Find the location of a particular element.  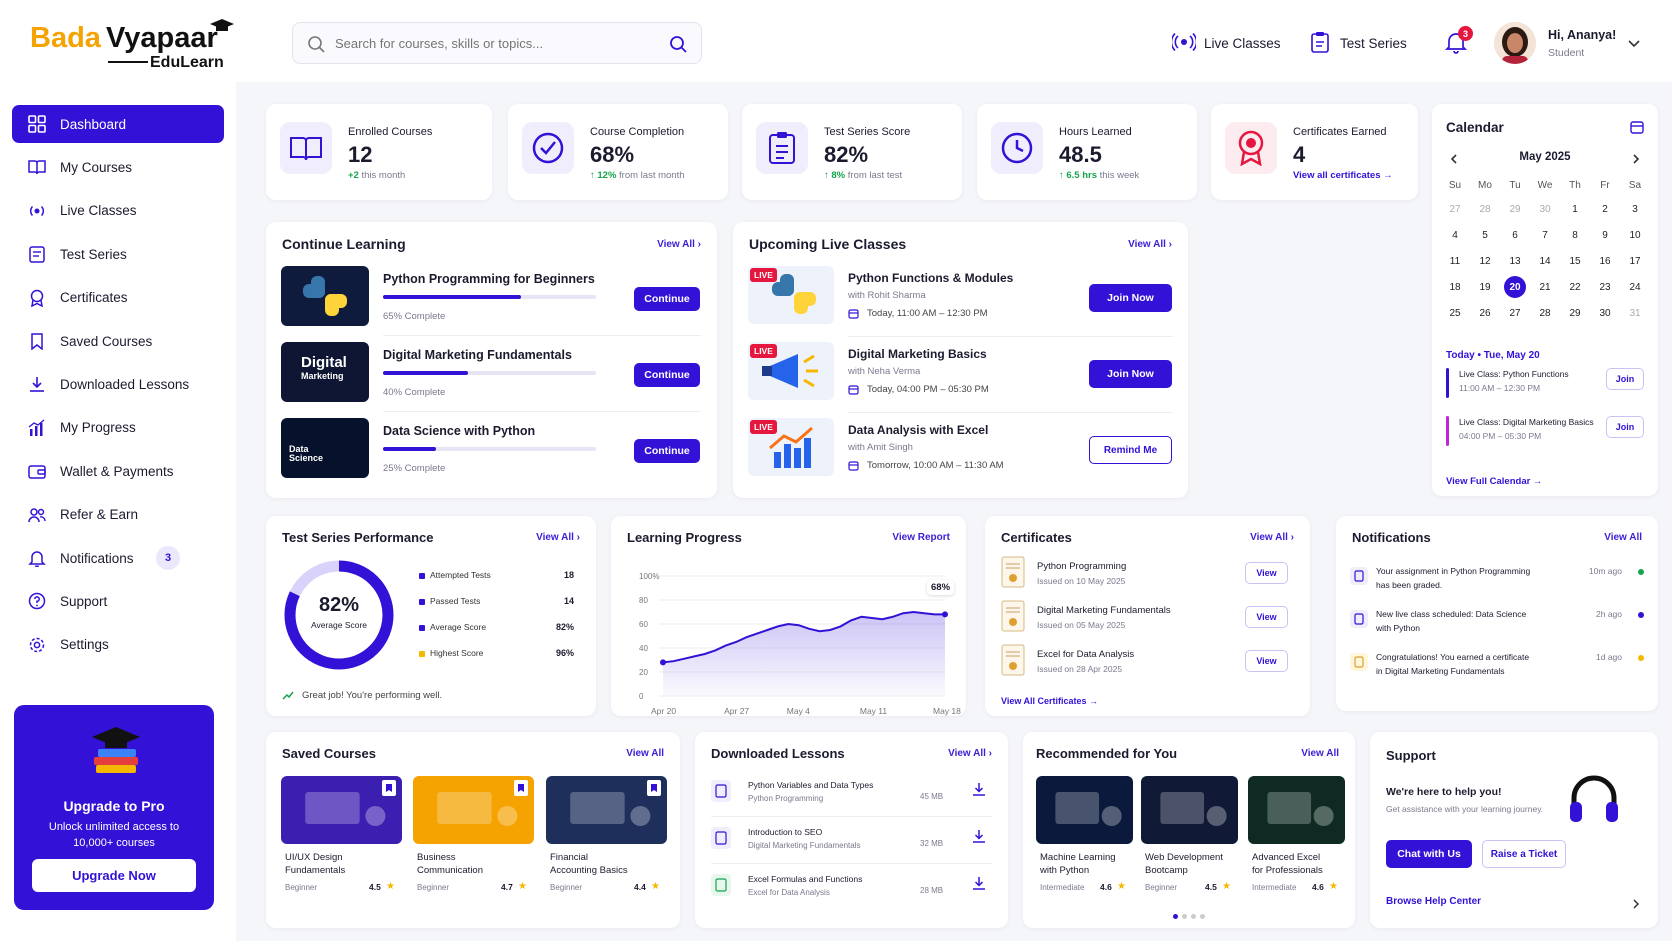

stat-card-hours-learned: Hours Learned 48.5 ↑ 6.5 hrs this week is located at coordinates (1087, 152).